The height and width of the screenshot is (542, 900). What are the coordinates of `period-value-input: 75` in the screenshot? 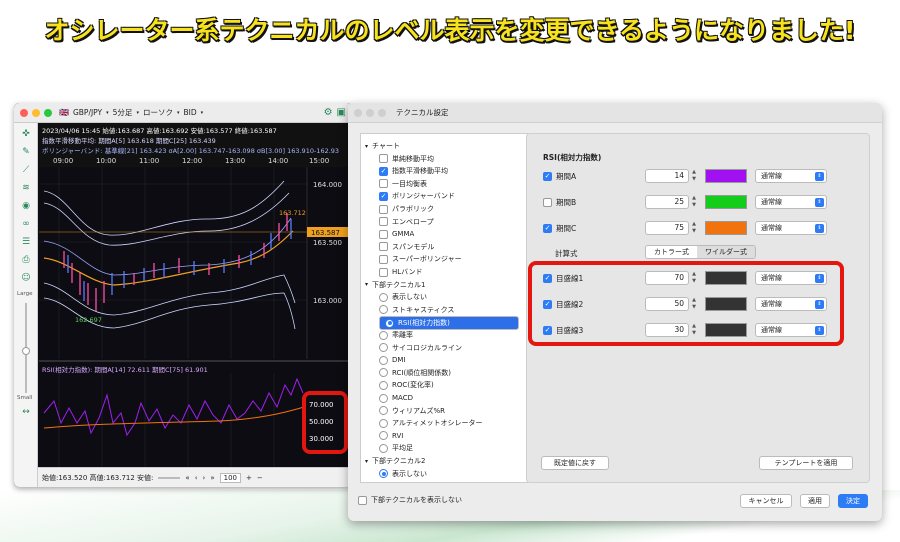 It's located at (667, 228).